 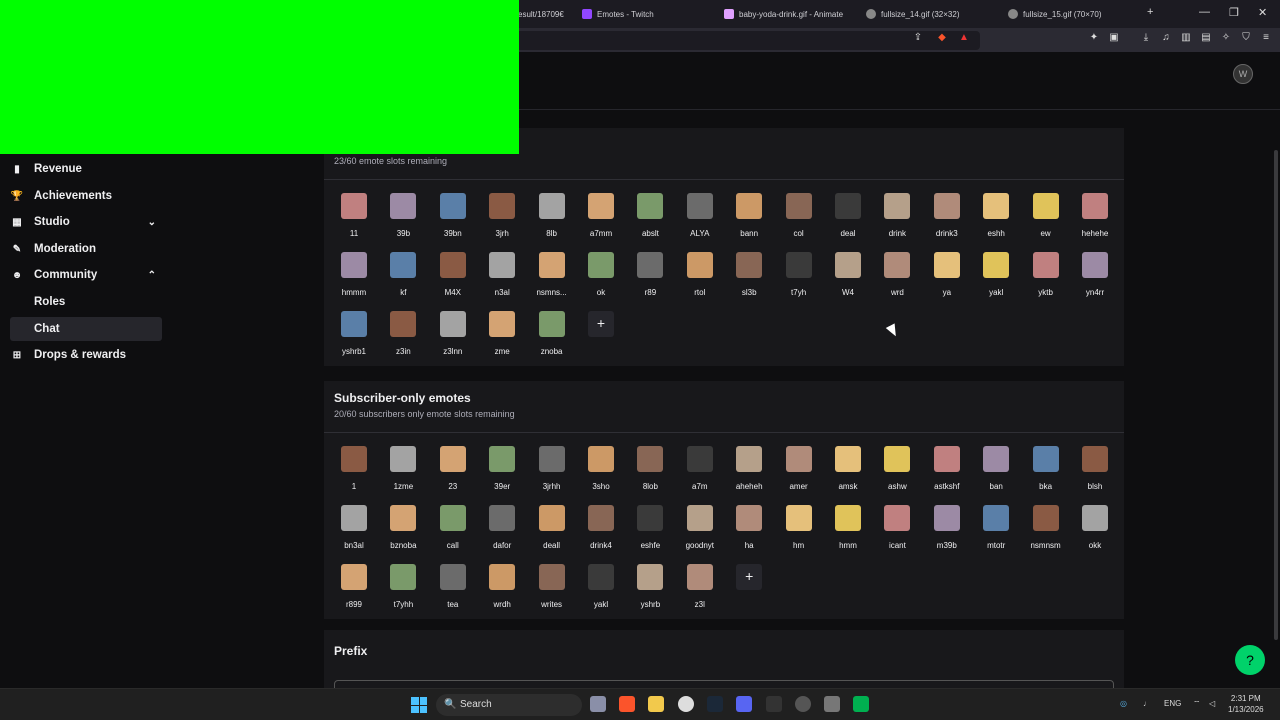 I want to click on emote-tile: ashw, so click(x=897, y=475).